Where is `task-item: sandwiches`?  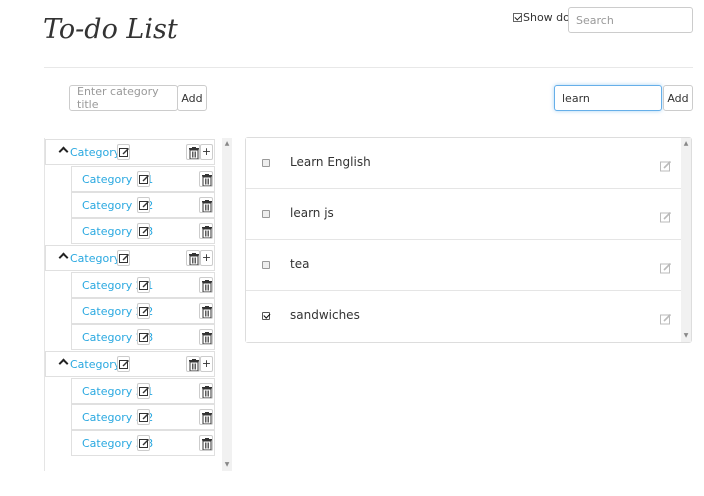
task-item: sandwiches is located at coordinates (463, 316).